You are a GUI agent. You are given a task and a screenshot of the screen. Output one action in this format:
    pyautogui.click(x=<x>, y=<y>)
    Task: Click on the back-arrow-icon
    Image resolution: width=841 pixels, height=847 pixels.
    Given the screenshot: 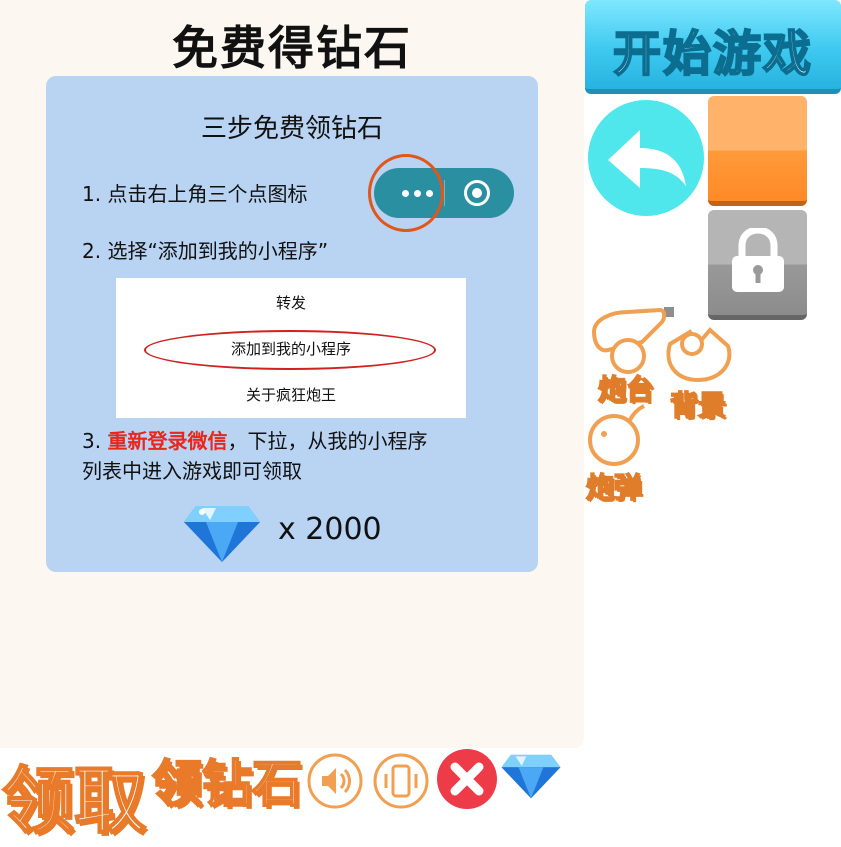 What is the action you would take?
    pyautogui.click(x=646, y=158)
    